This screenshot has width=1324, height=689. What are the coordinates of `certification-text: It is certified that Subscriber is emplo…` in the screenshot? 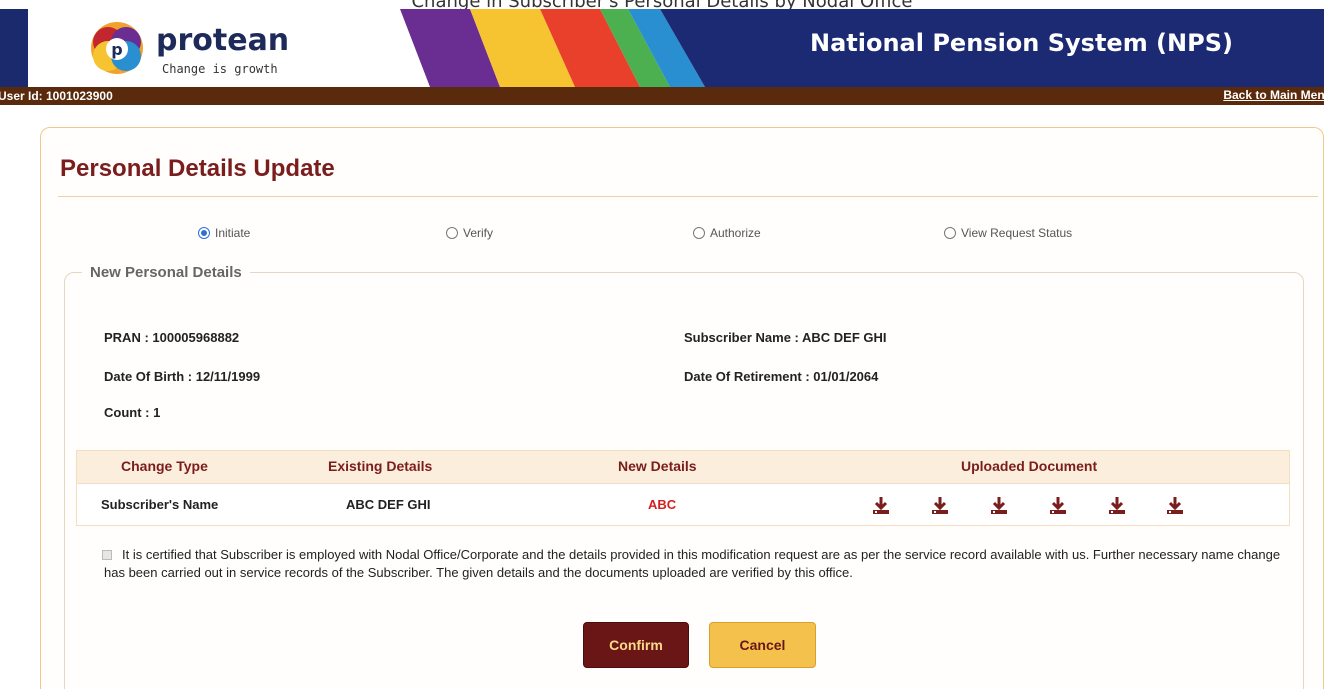 It's located at (692, 563).